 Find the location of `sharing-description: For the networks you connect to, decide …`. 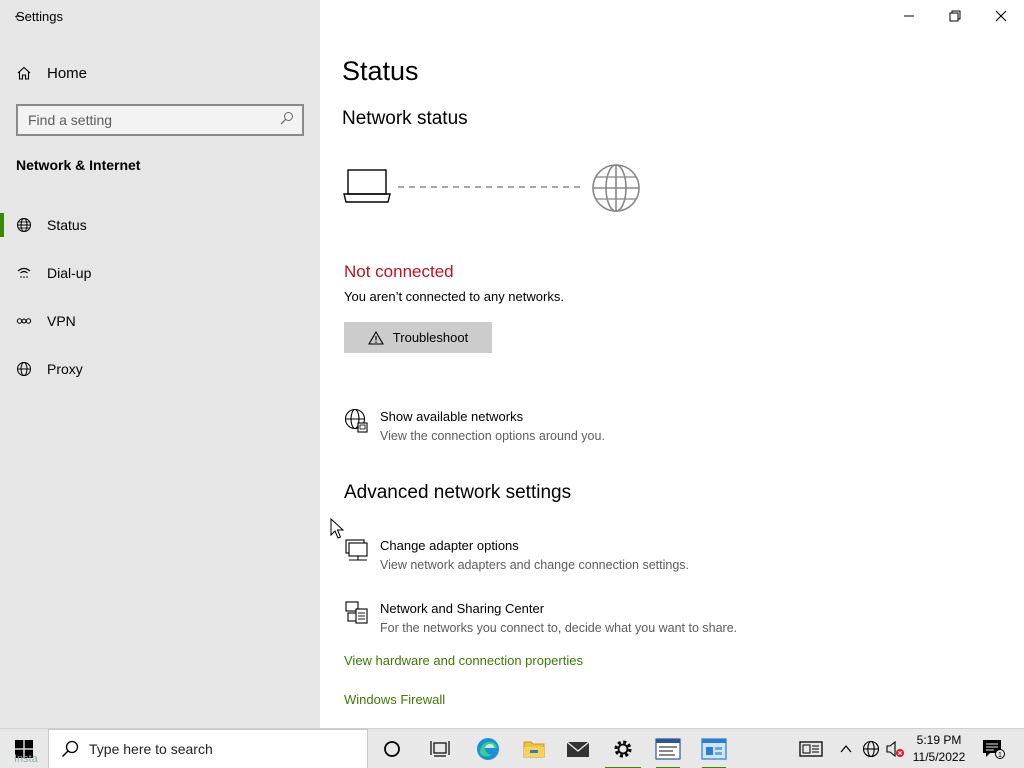

sharing-description: For the networks you connect to, decide … is located at coordinates (559, 628).